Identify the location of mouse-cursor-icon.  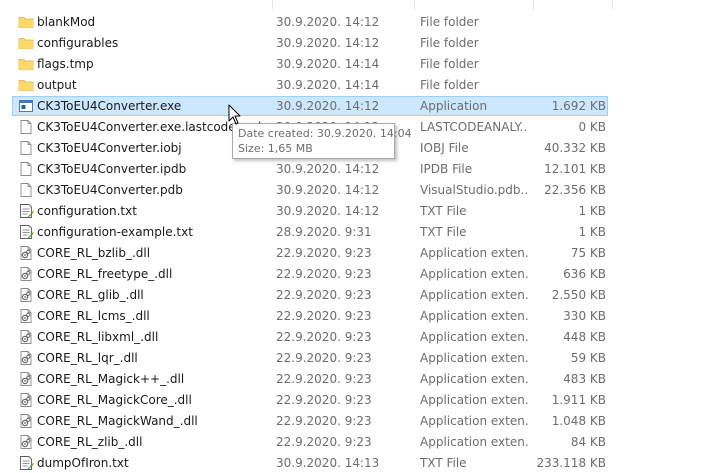
(235, 115).